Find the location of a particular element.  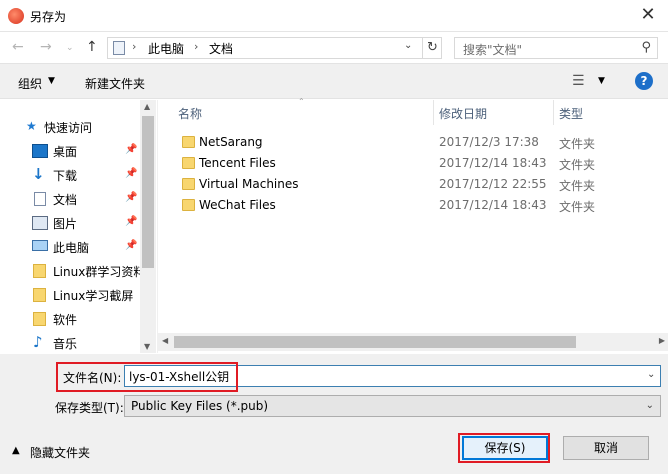

nav-item-linux-materials: Linux群学习资料 is located at coordinates (72, 271).